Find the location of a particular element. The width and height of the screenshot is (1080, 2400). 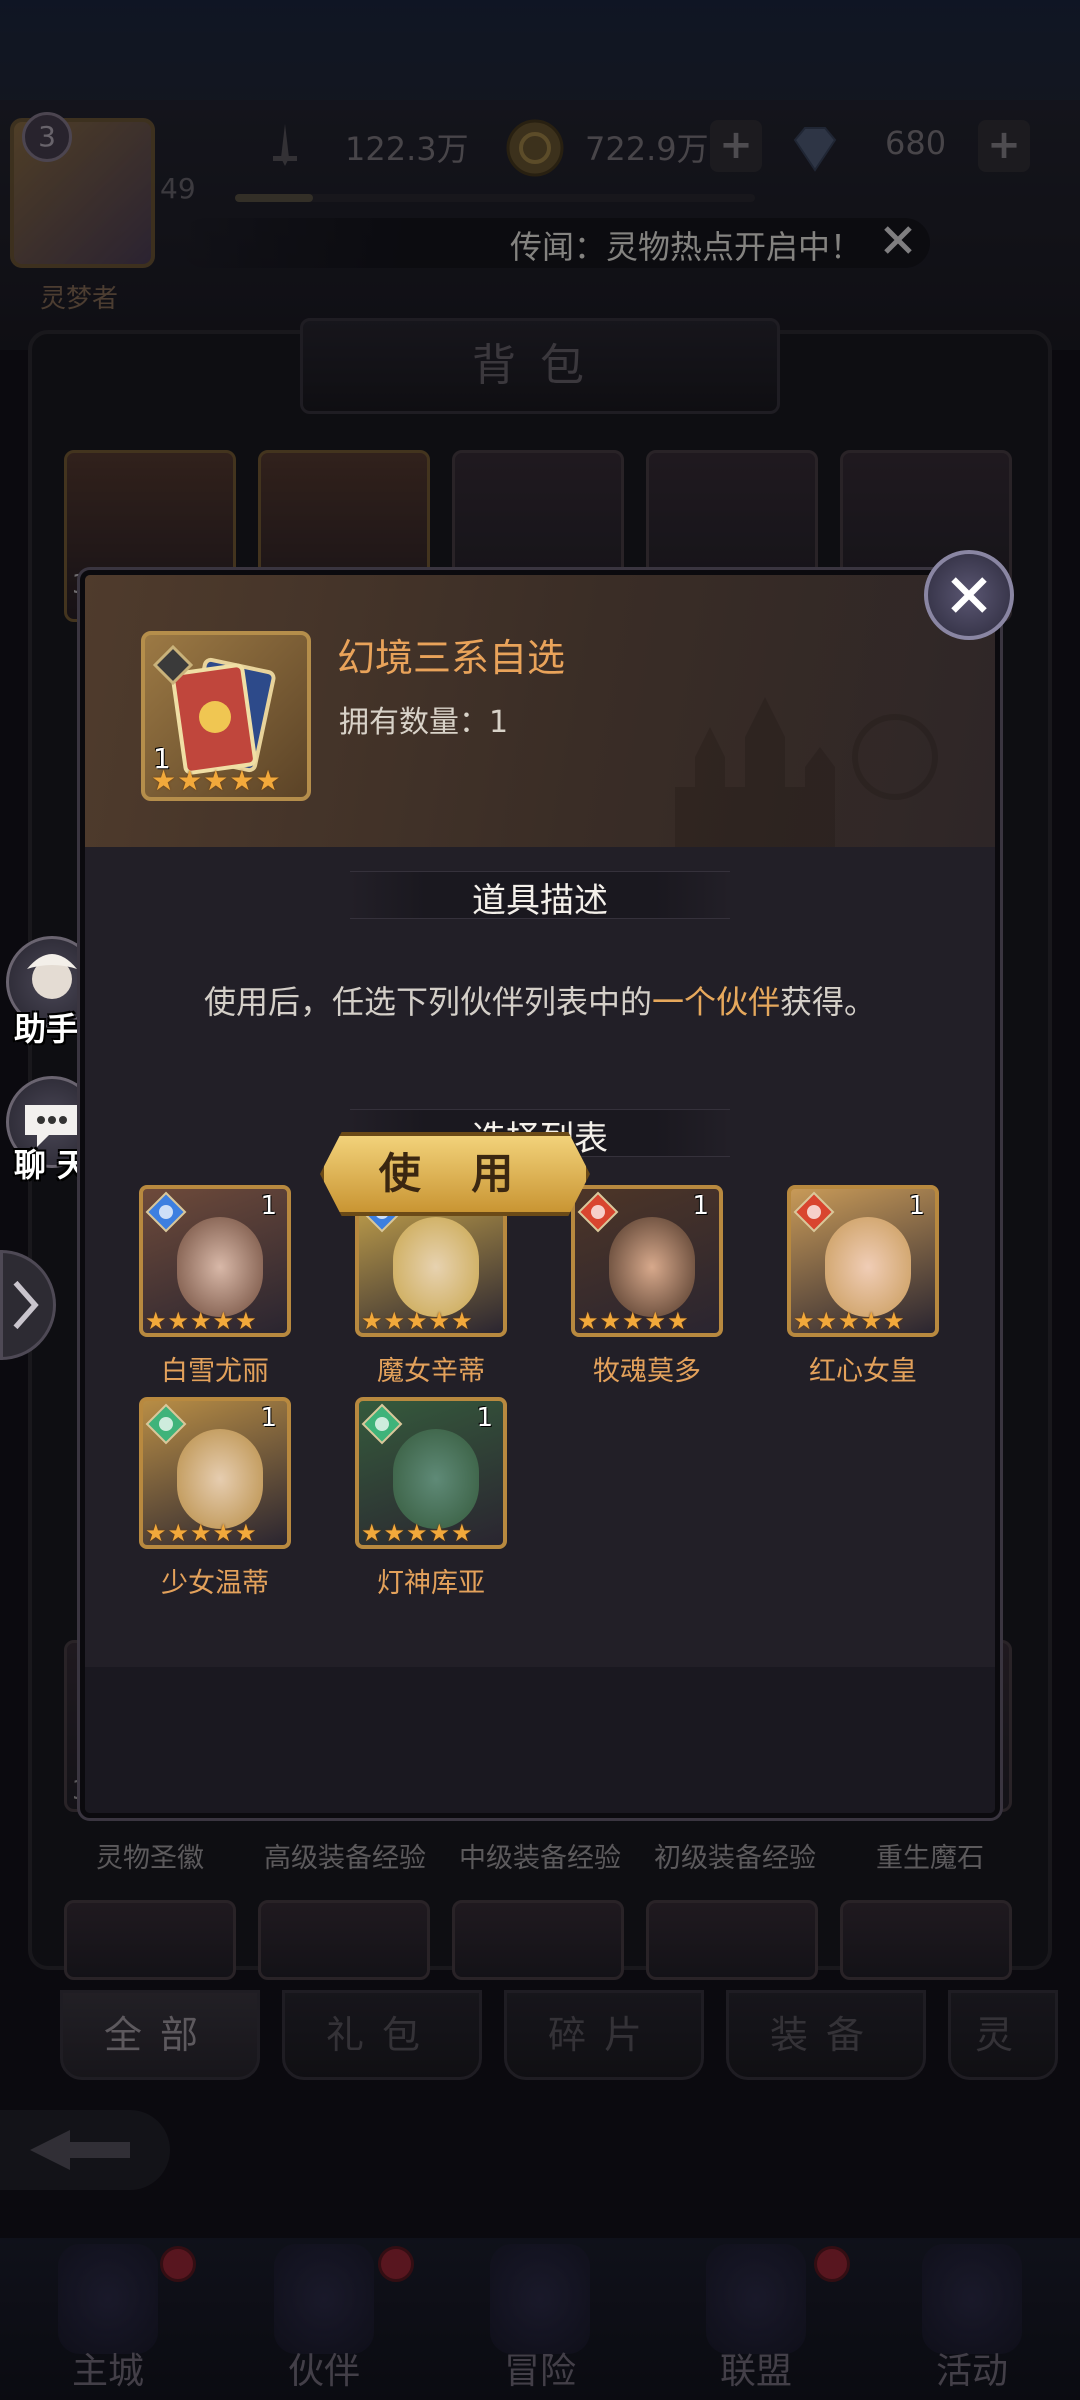

hero-option: 1 ★ ★ ★ ★ ★ 白雪尤丽 is located at coordinates (220, 1290).